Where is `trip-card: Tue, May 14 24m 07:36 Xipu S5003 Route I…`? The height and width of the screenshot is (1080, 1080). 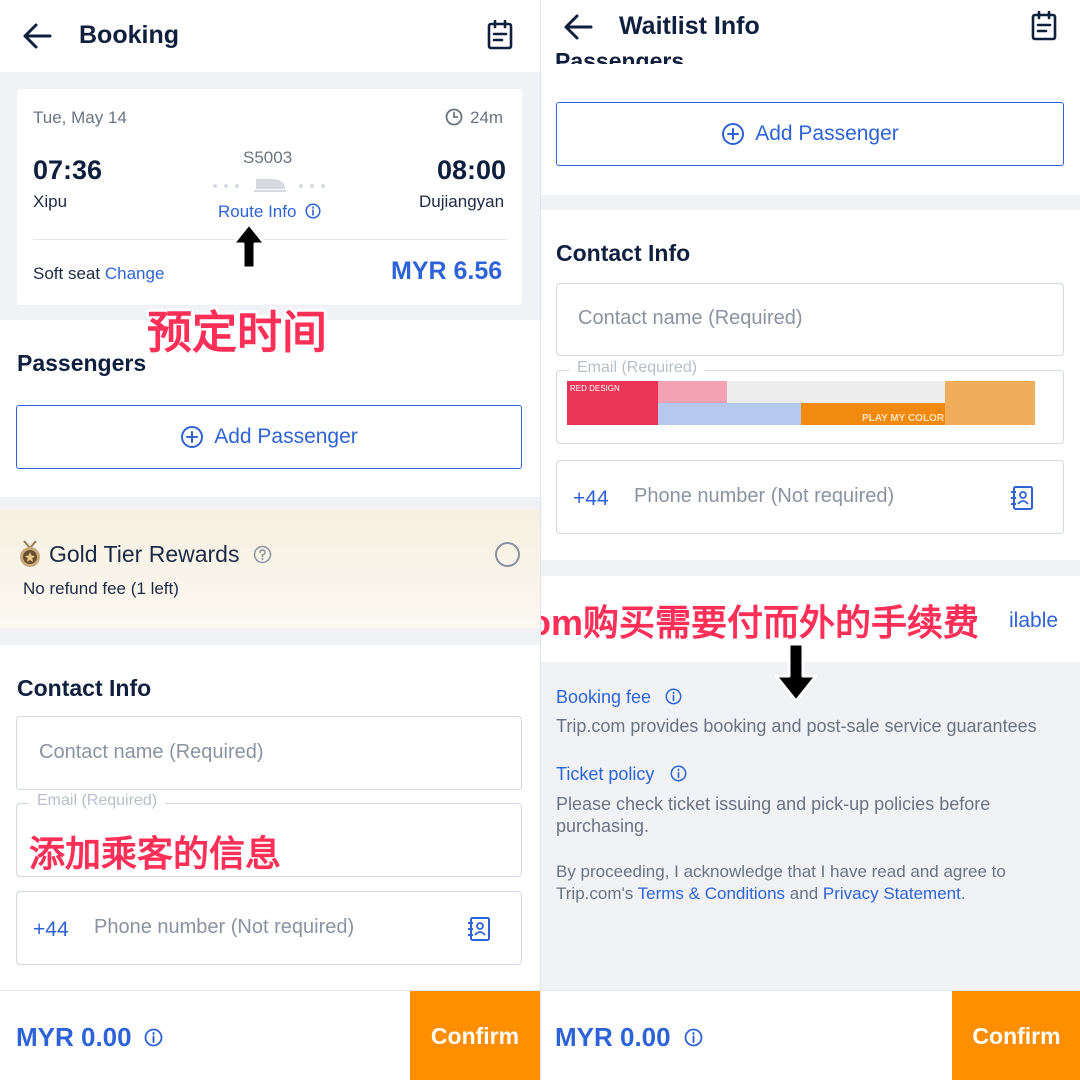
trip-card: Tue, May 14 24m 07:36 Xipu S5003 Route I… is located at coordinates (269, 197).